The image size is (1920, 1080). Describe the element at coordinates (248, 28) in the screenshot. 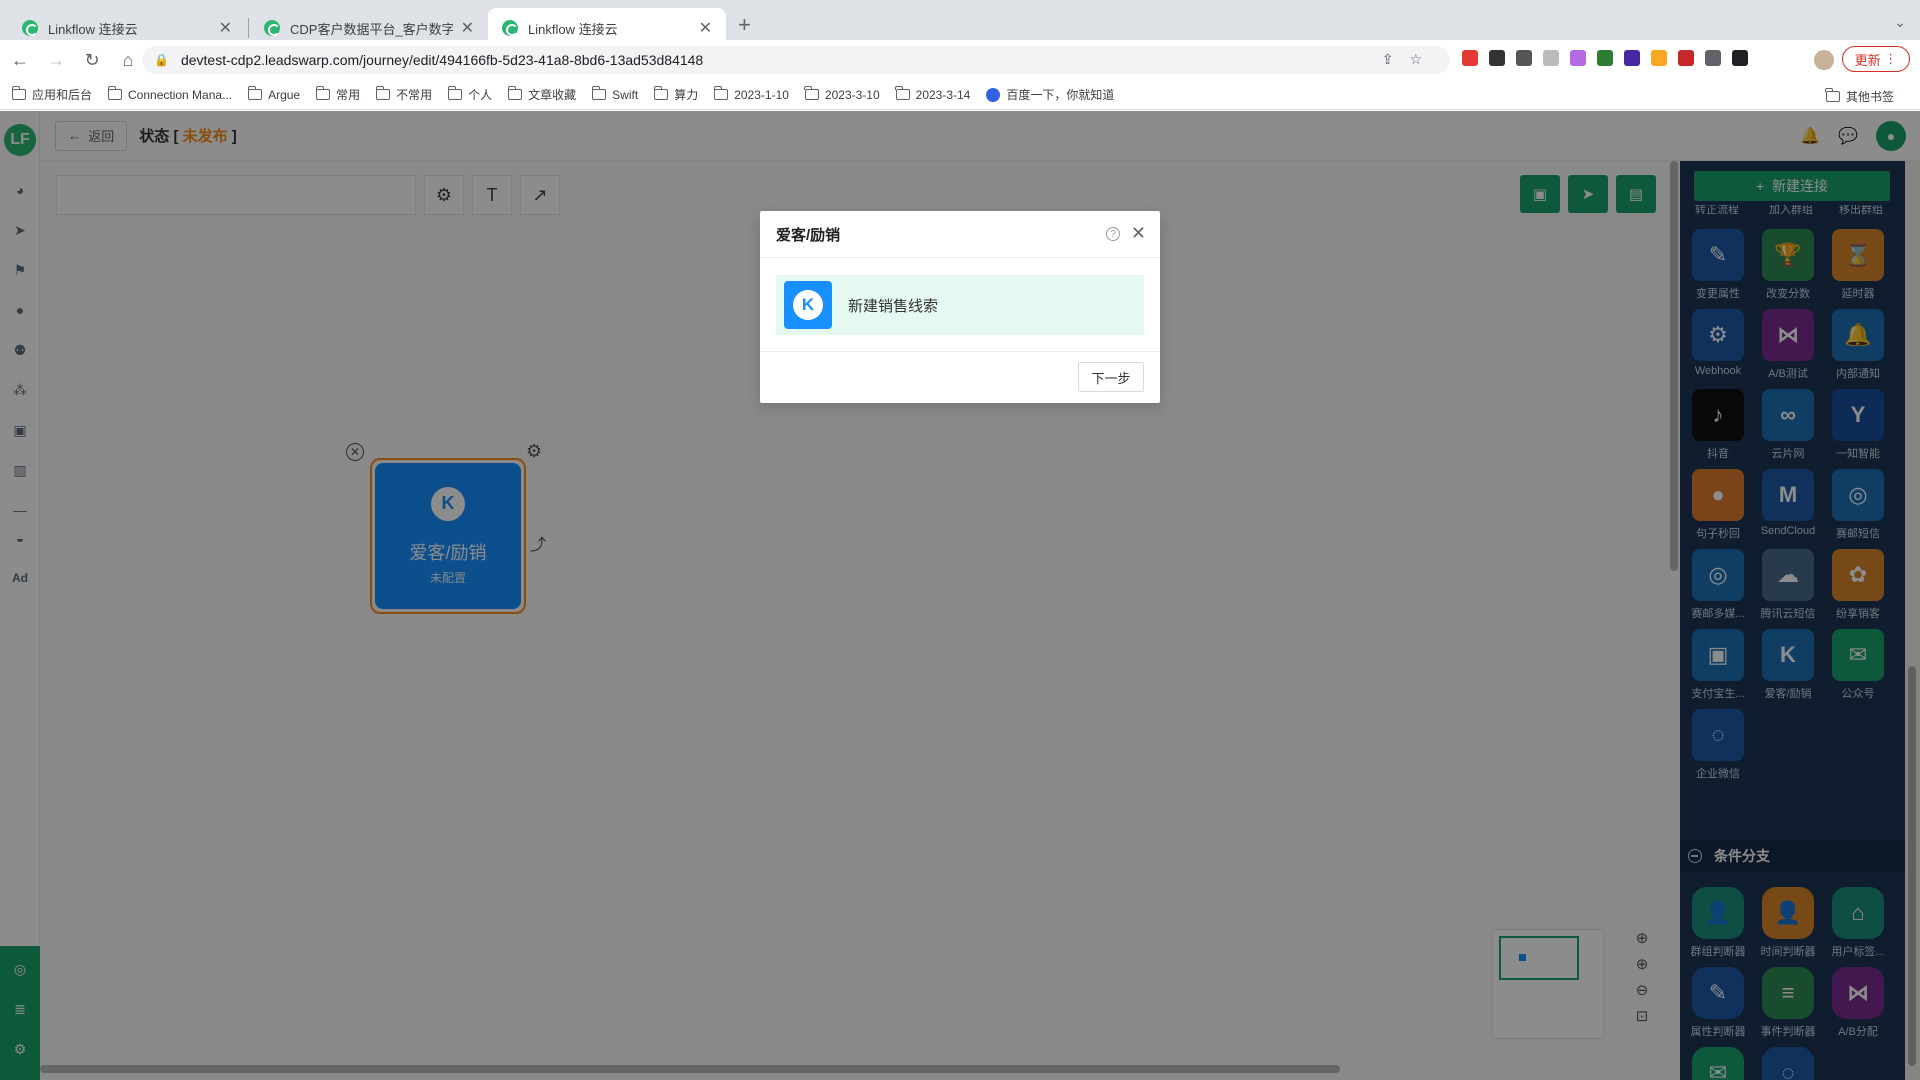

I see `tab-separator` at that location.